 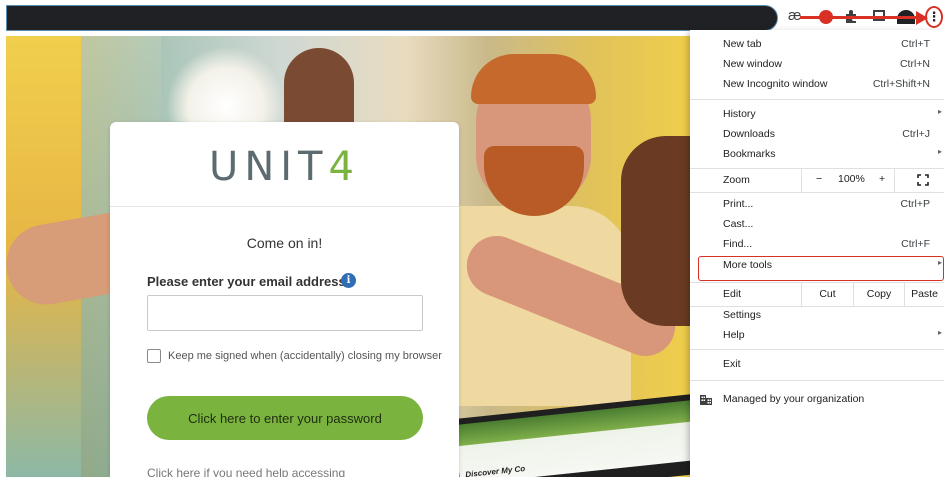 What do you see at coordinates (914, 64) in the screenshot?
I see `menu-shortcut: Ctrl+N` at bounding box center [914, 64].